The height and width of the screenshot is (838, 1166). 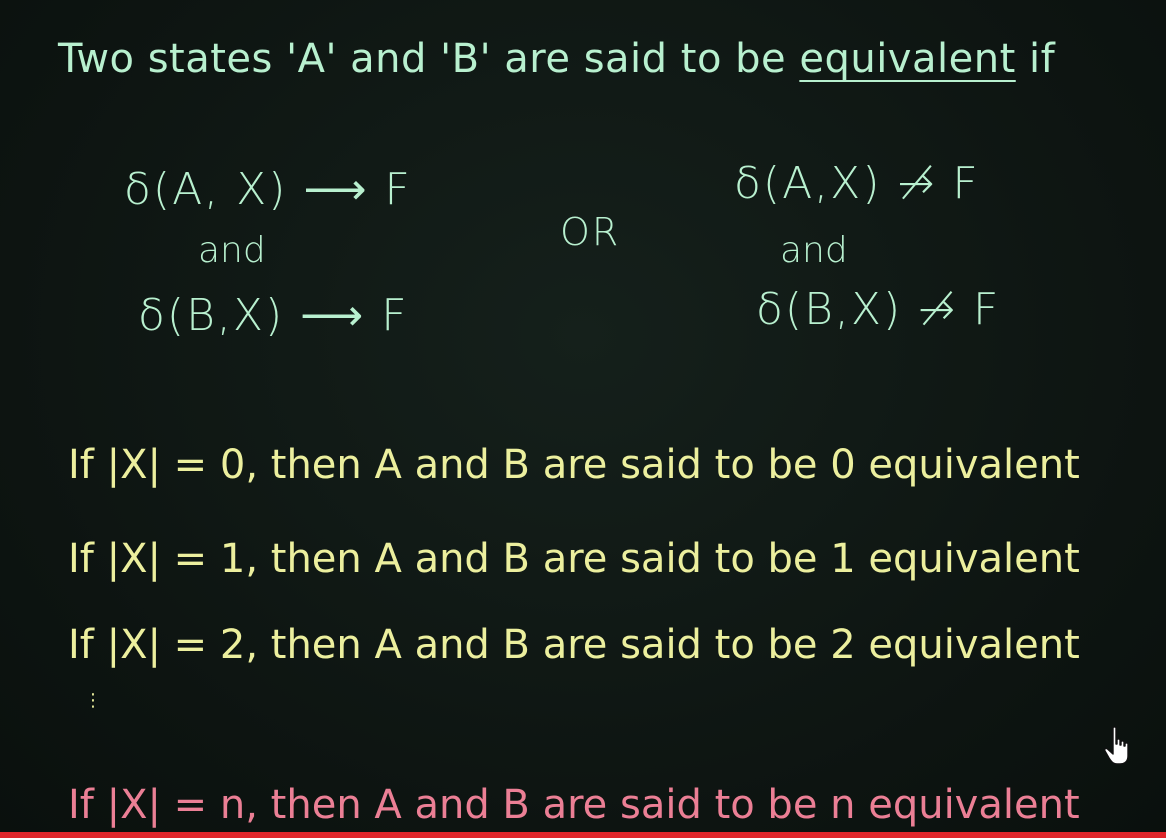 What do you see at coordinates (273, 315) in the screenshot?
I see `left-condition-line-2: δ(B,X) ⟶ F` at bounding box center [273, 315].